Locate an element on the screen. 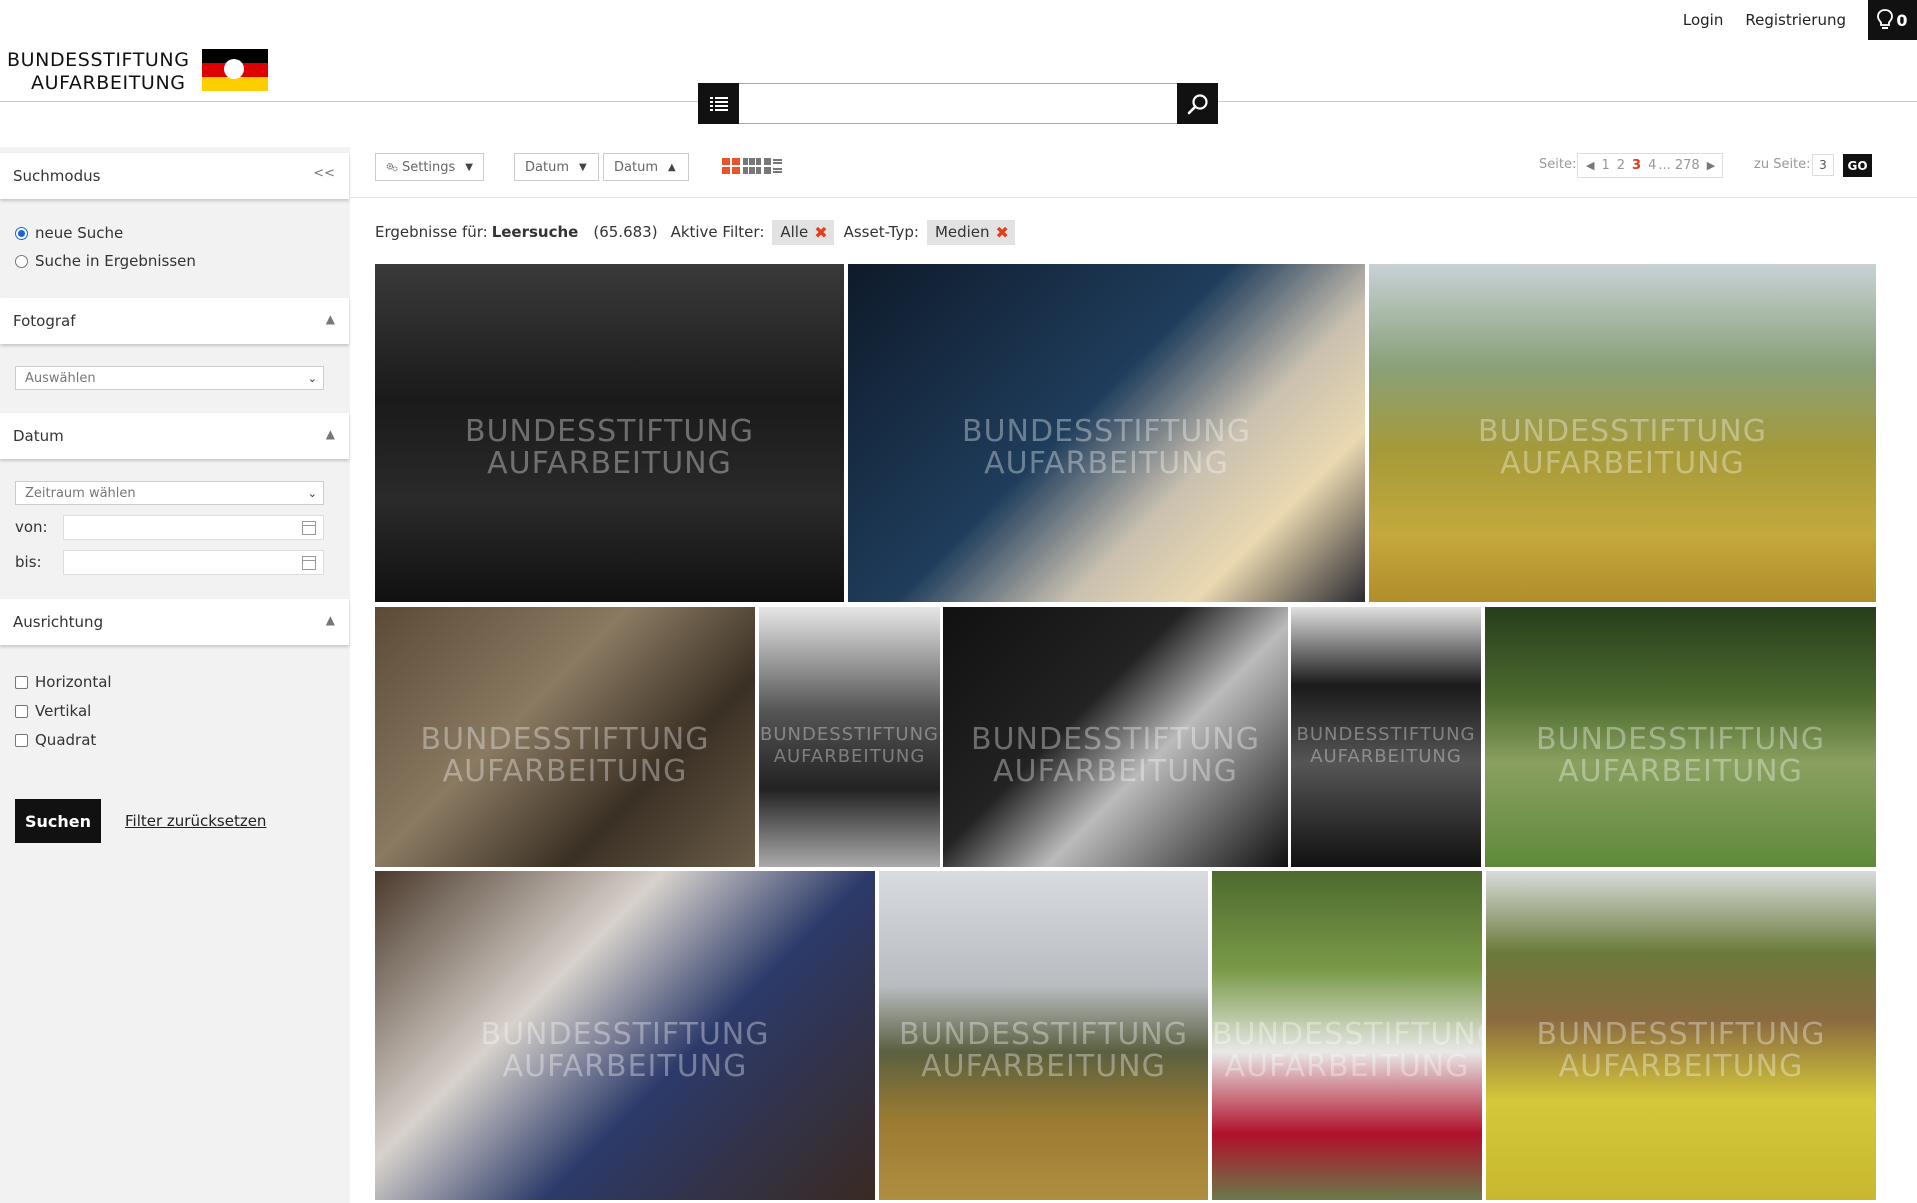 The height and width of the screenshot is (1203, 1917). list-icon is located at coordinates (718, 103).